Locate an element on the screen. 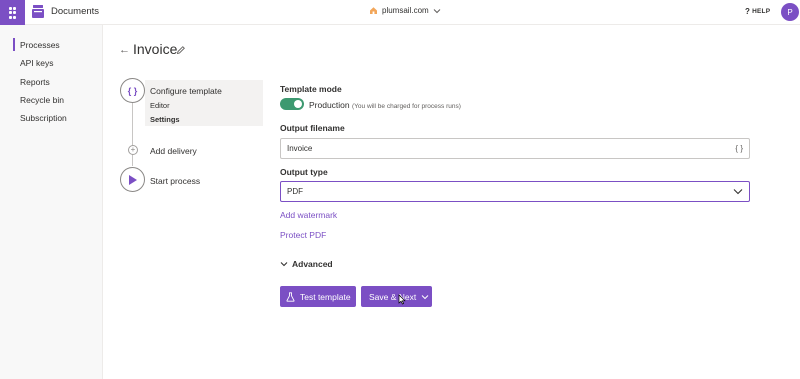 The width and height of the screenshot is (800, 379). add-watermark-link: Add watermark is located at coordinates (308, 215).